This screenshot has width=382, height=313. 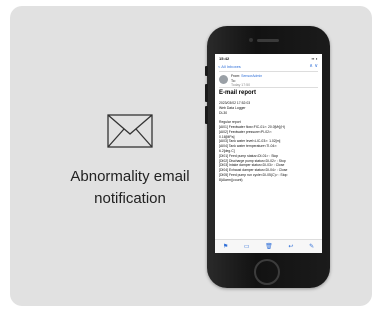 I want to click on folder-icon: ▭, so click(x=247, y=246).